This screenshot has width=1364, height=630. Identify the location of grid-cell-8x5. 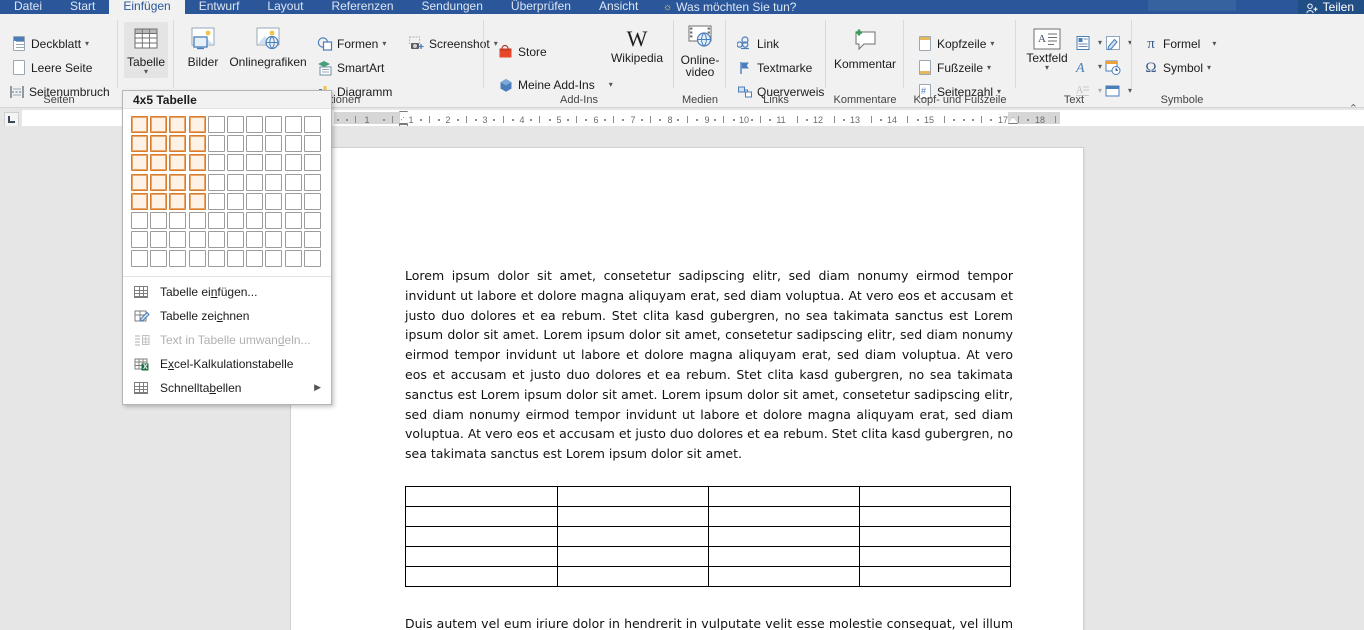
(274, 201).